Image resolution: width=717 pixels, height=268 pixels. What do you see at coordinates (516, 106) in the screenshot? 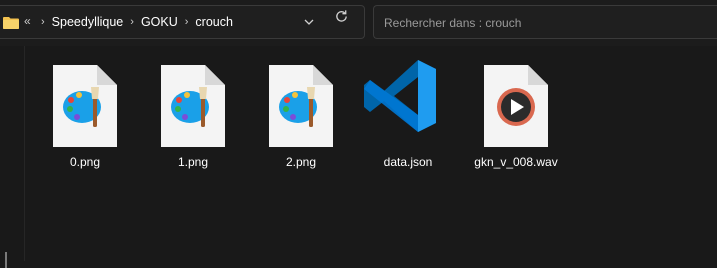
I see `media-player-icon` at bounding box center [516, 106].